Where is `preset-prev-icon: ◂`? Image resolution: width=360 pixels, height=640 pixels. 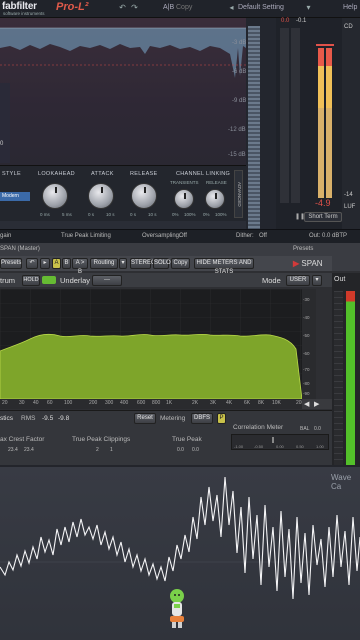 preset-prev-icon: ◂ is located at coordinates (231, 7).